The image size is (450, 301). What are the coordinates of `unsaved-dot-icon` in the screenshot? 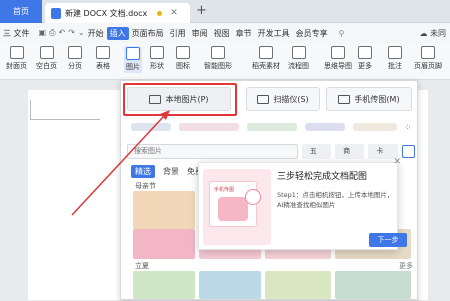 It's located at (160, 13).